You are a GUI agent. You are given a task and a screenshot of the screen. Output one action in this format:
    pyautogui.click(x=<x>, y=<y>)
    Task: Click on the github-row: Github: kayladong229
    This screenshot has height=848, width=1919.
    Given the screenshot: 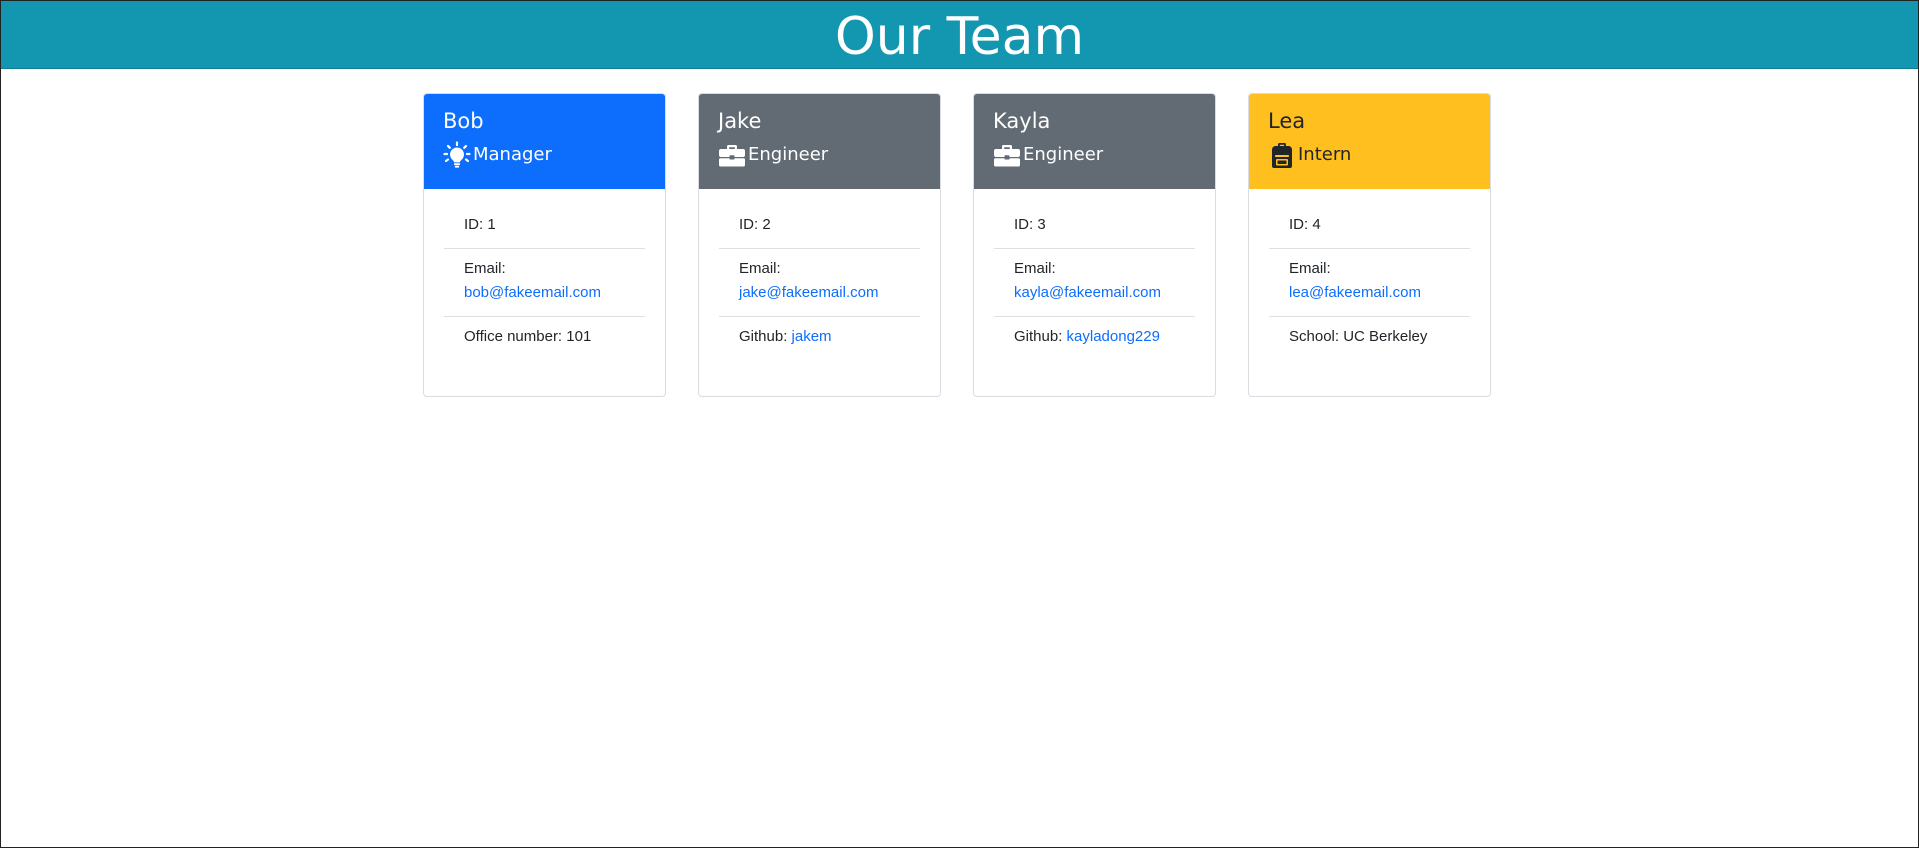 What is the action you would take?
    pyautogui.click(x=1094, y=338)
    